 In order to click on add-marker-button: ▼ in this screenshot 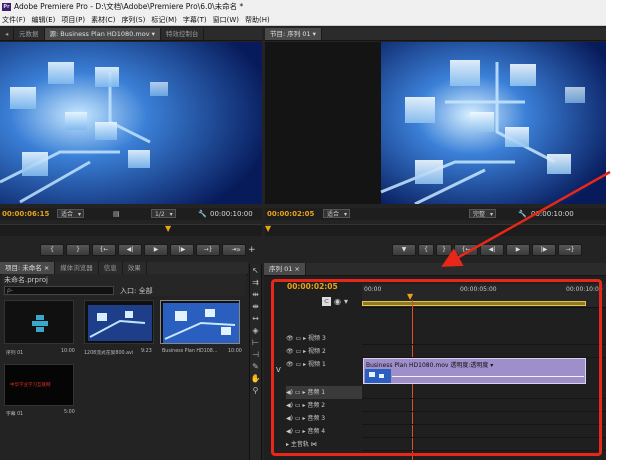, I will do `click(404, 250)`.